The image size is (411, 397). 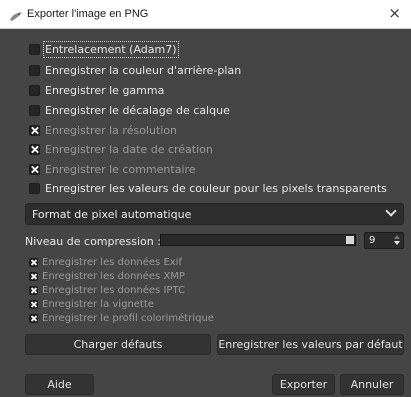 I want to click on option-save-color-profile: Enregistrer le profil colorimétrique, so click(x=121, y=318).